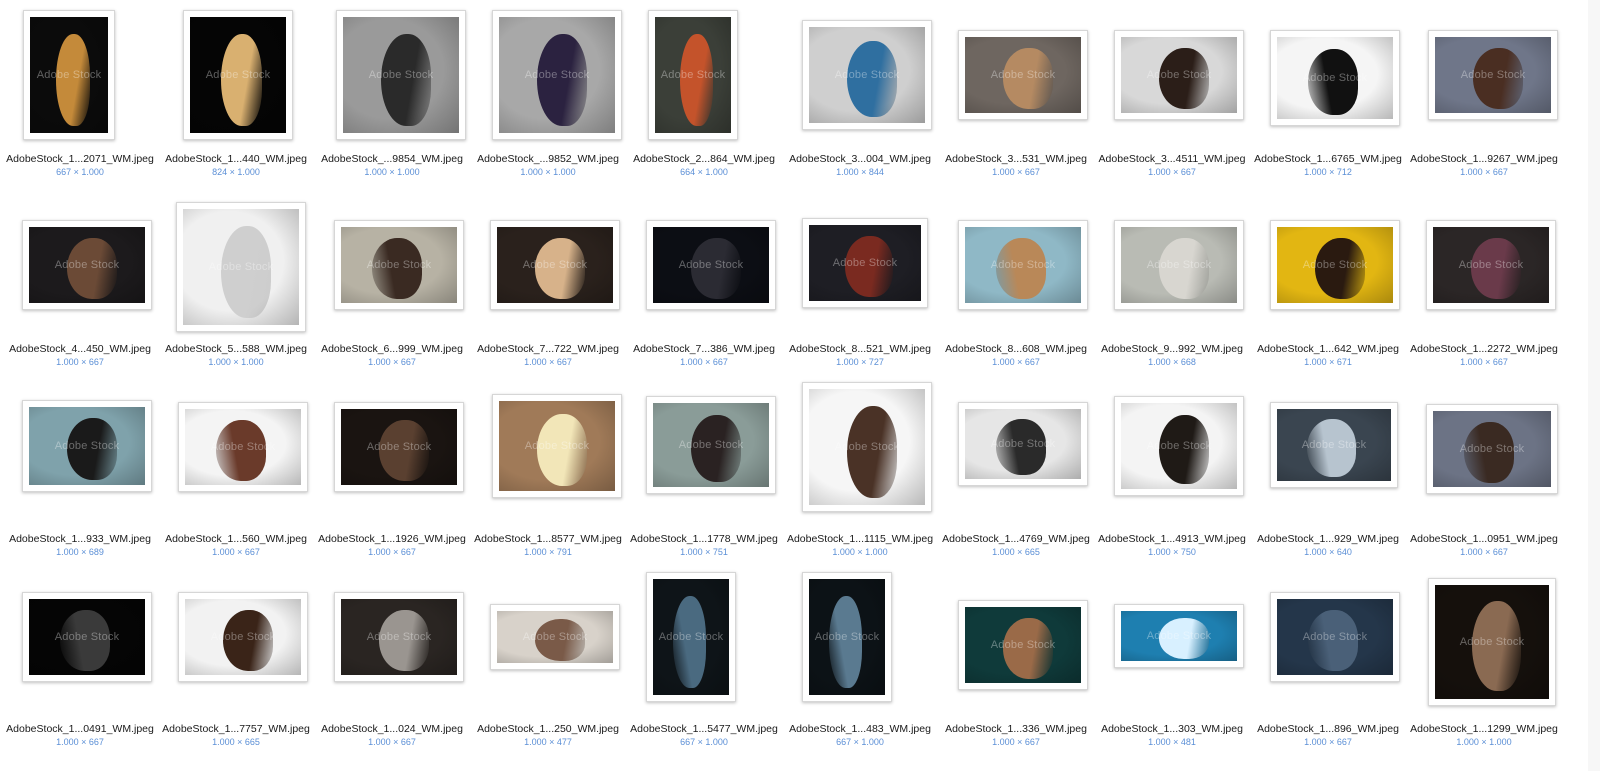 This screenshot has width=1600, height=771. I want to click on file-name: AdobeStock_1...8577_WM.jpeg, so click(548, 539).